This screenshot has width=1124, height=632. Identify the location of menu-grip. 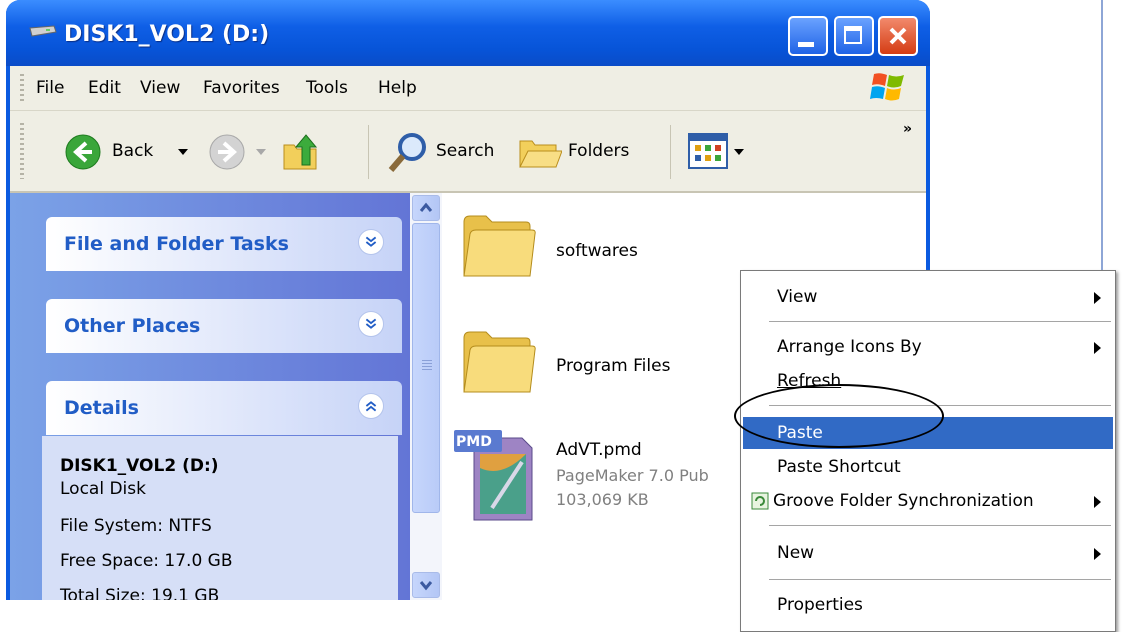
(22, 89).